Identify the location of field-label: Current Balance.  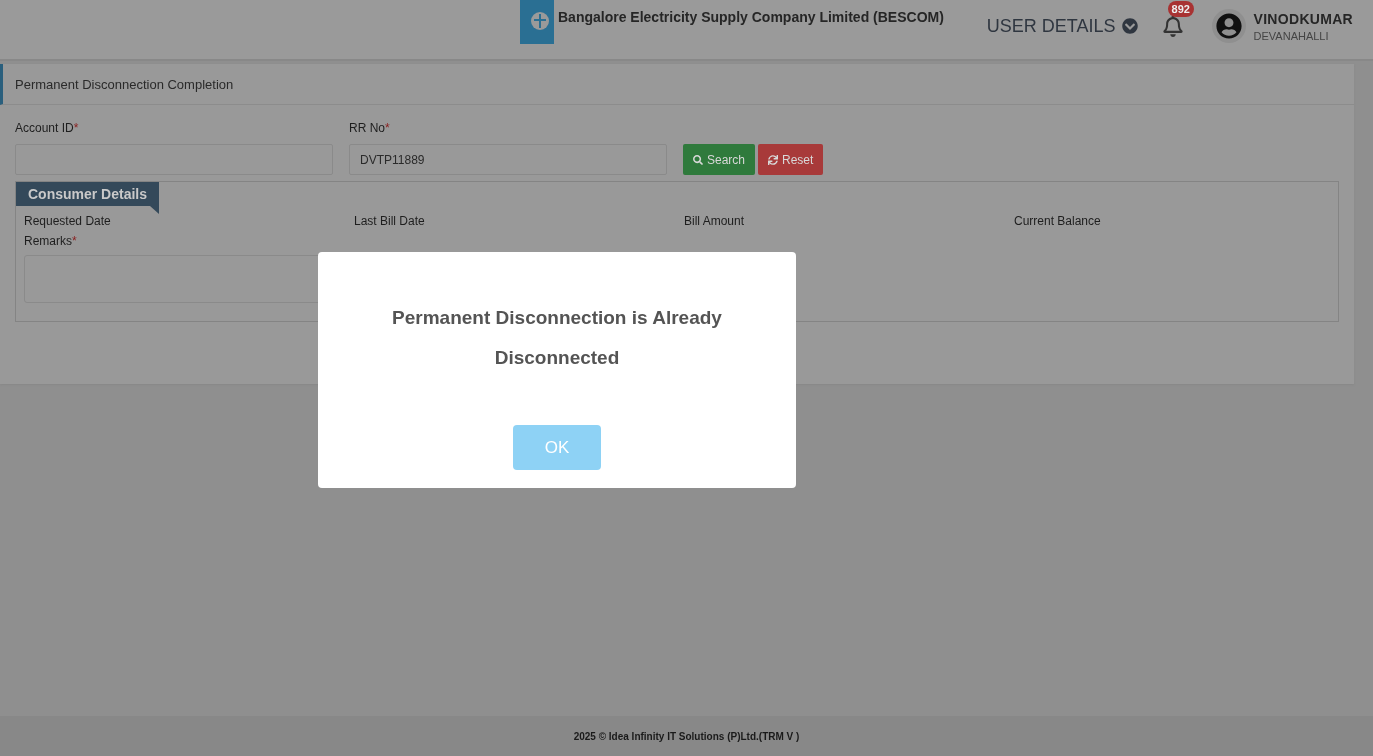
(1057, 221).